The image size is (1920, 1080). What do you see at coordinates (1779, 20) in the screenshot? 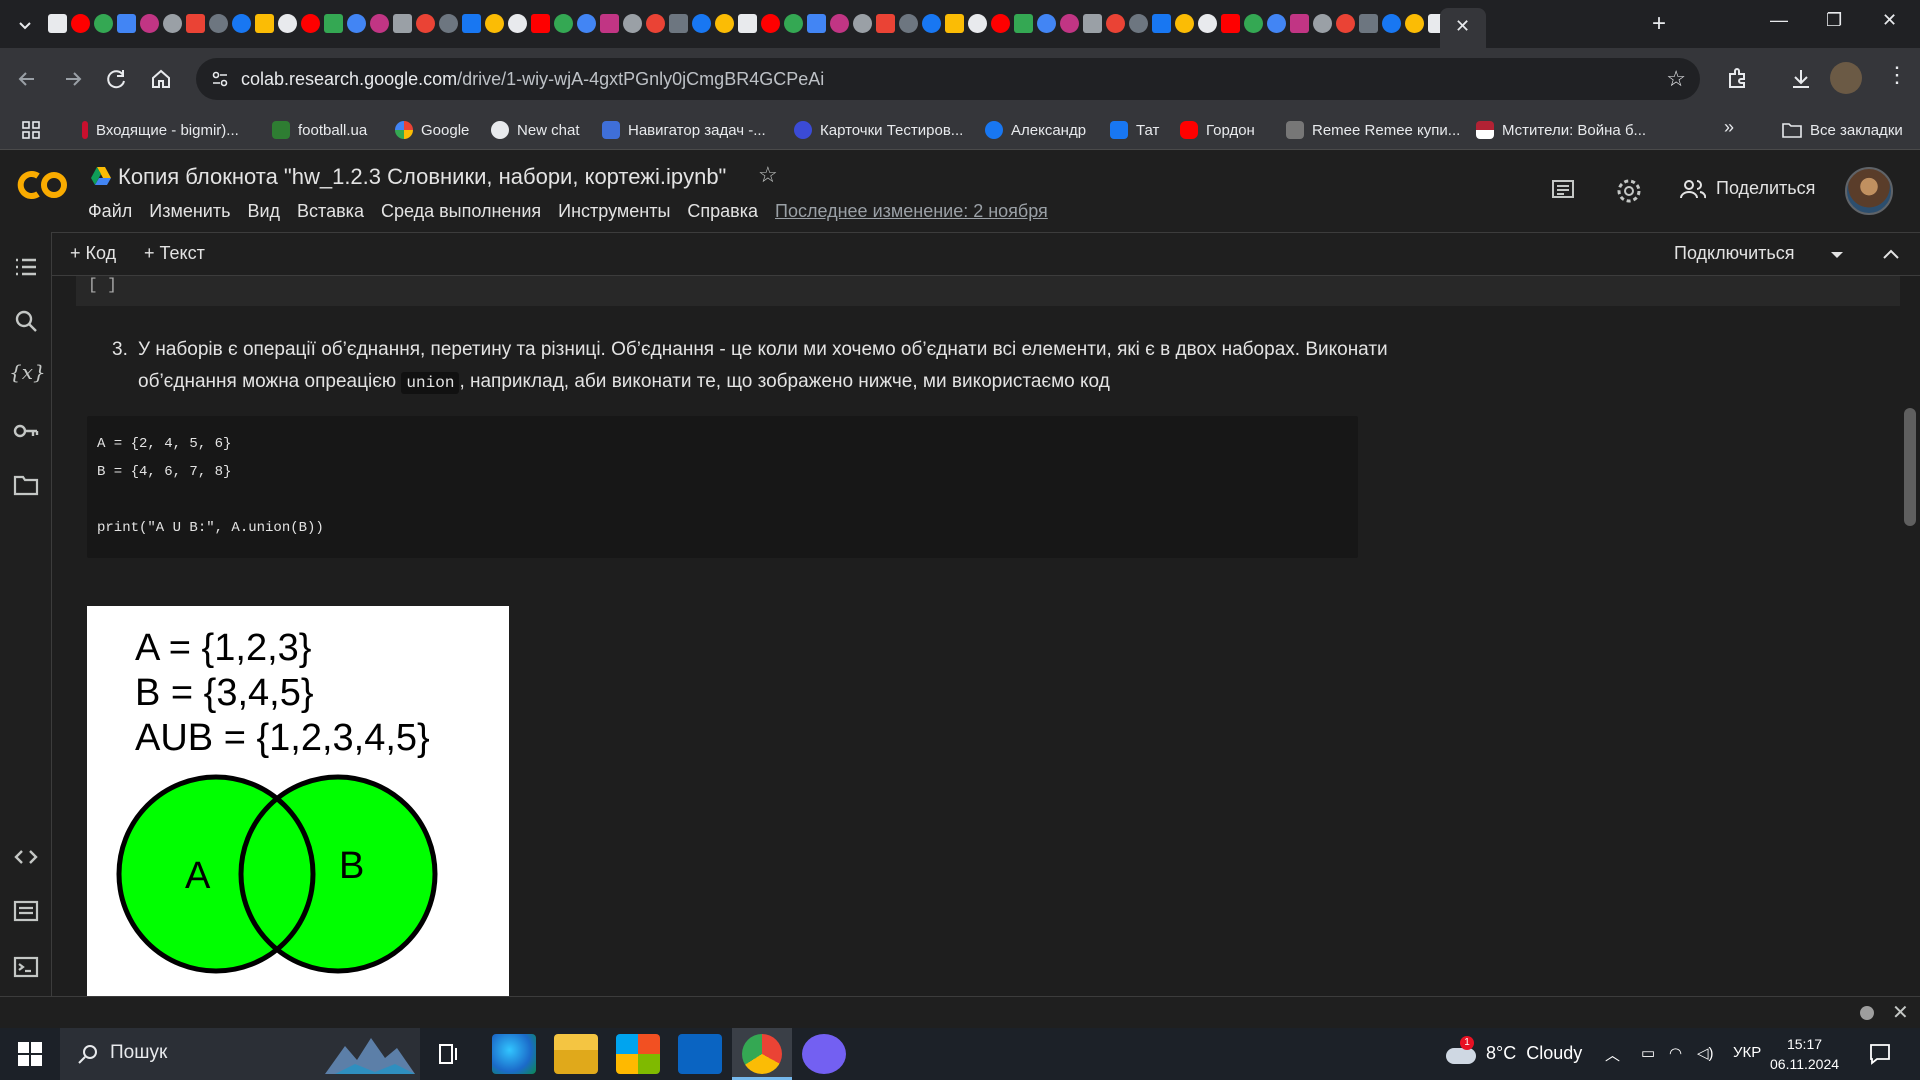
I see `minimize-icon: —` at bounding box center [1779, 20].